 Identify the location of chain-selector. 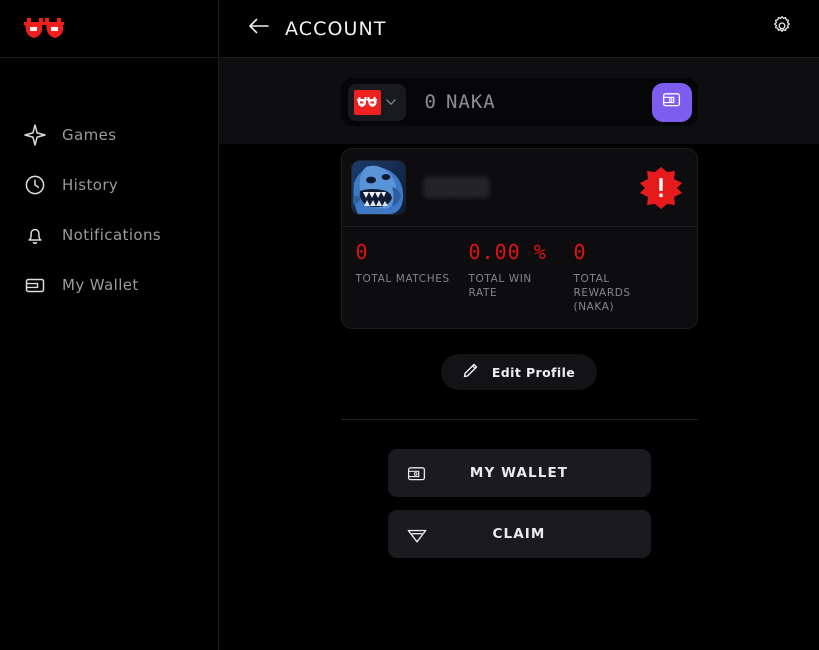
(376, 102).